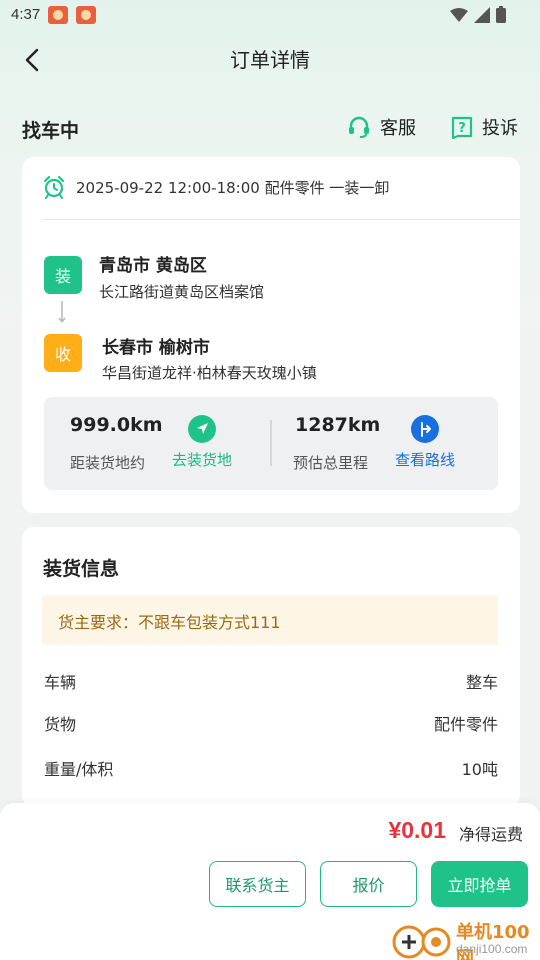  I want to click on distance-separator, so click(271, 443).